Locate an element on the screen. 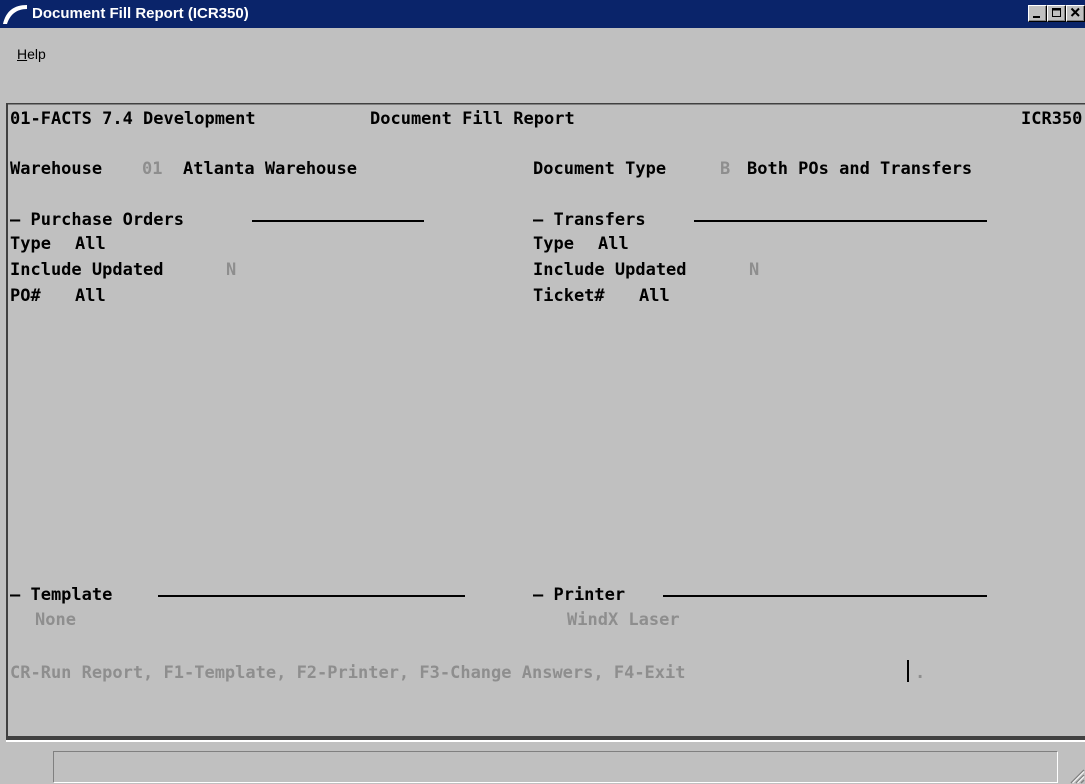 The image size is (1085, 784). template-value: None is located at coordinates (55, 620).